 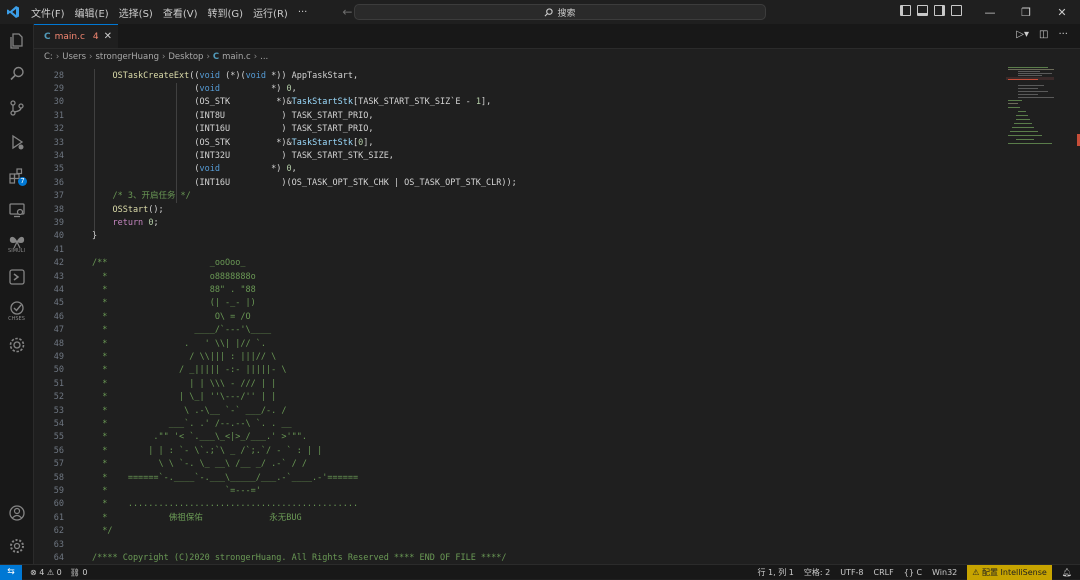 What do you see at coordinates (11, 572) in the screenshot?
I see `remote-indicator-icon: ⇆` at bounding box center [11, 572].